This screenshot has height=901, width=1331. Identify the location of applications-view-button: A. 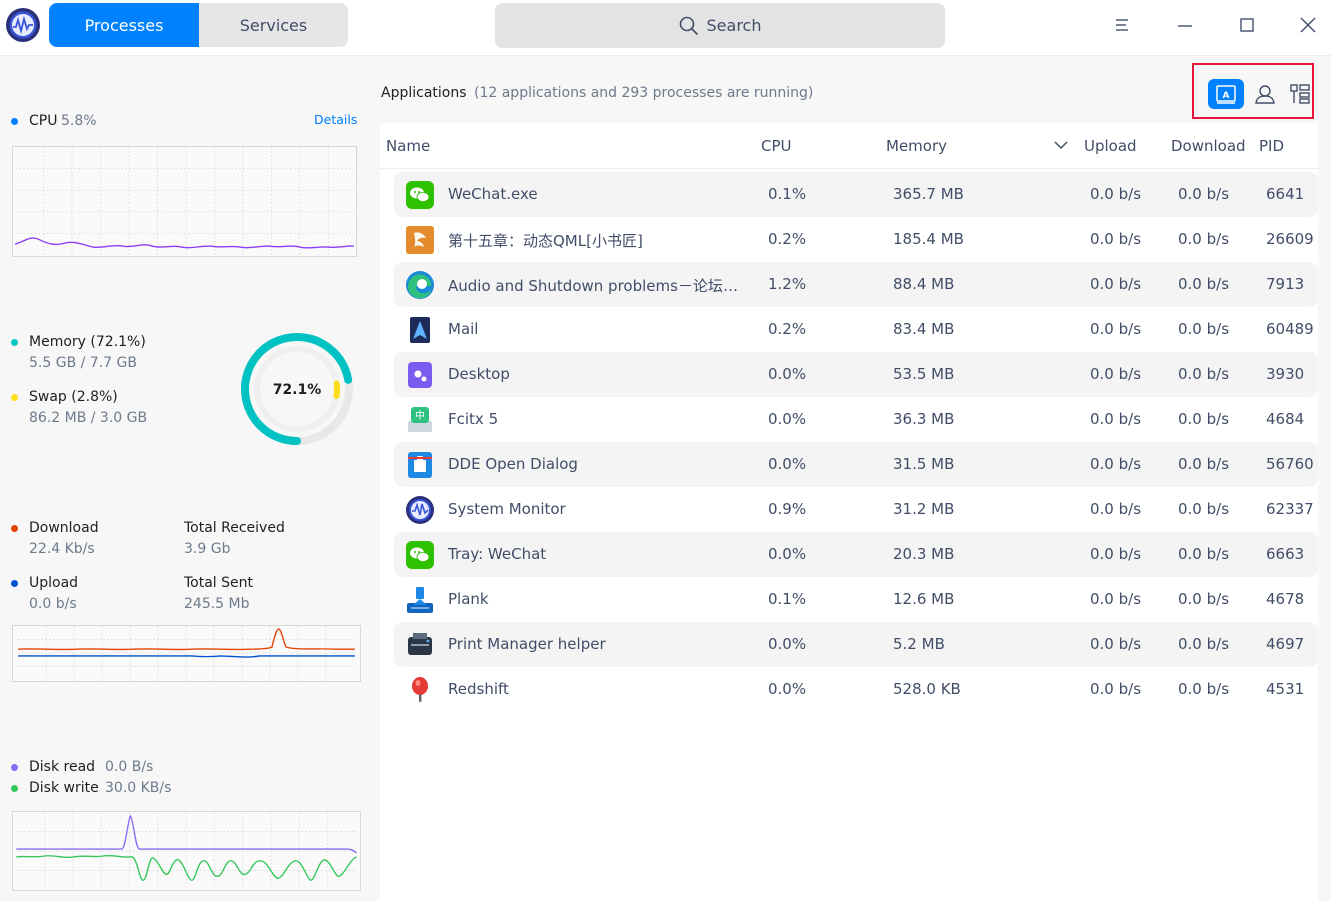
(1226, 94).